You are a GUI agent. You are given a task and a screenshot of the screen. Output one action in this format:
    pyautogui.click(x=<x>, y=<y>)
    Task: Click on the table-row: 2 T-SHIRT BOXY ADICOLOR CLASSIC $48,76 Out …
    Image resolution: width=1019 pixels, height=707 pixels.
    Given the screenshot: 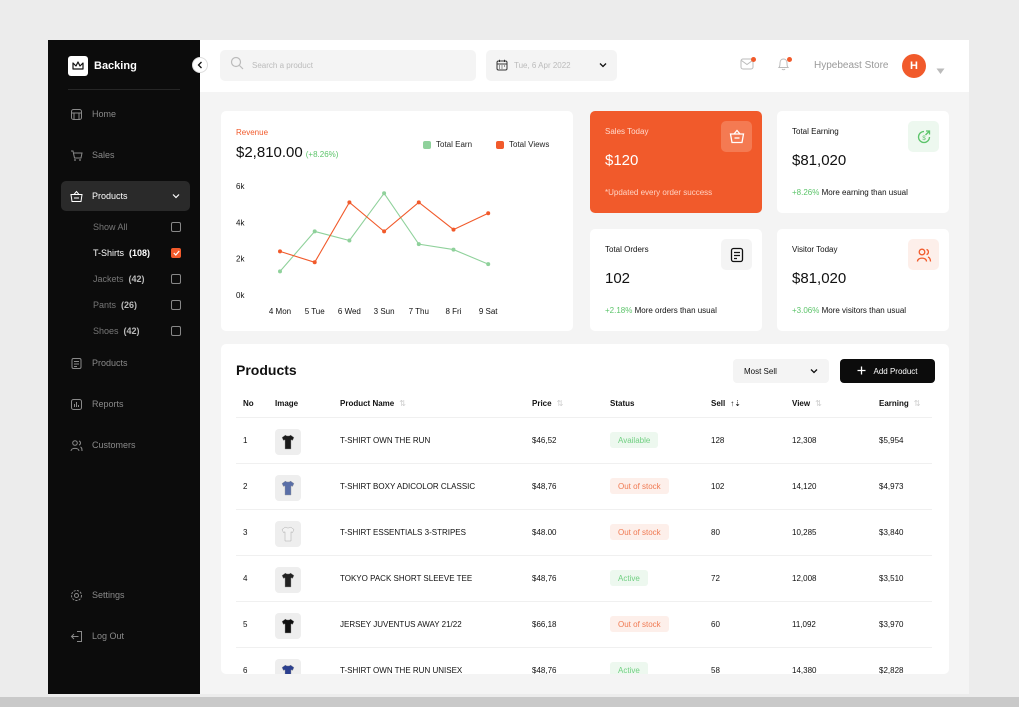 What is the action you would take?
    pyautogui.click(x=584, y=486)
    